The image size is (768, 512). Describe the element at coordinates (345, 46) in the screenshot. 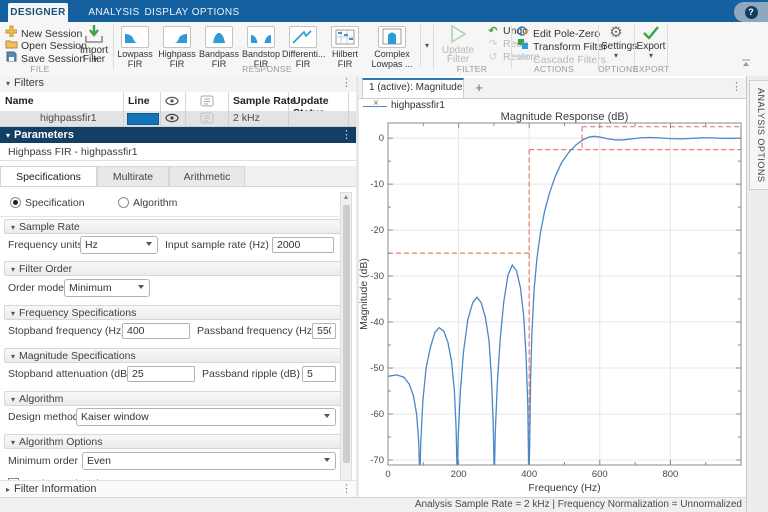

I see `hilbert-fir-button: Hilbert FIR` at that location.